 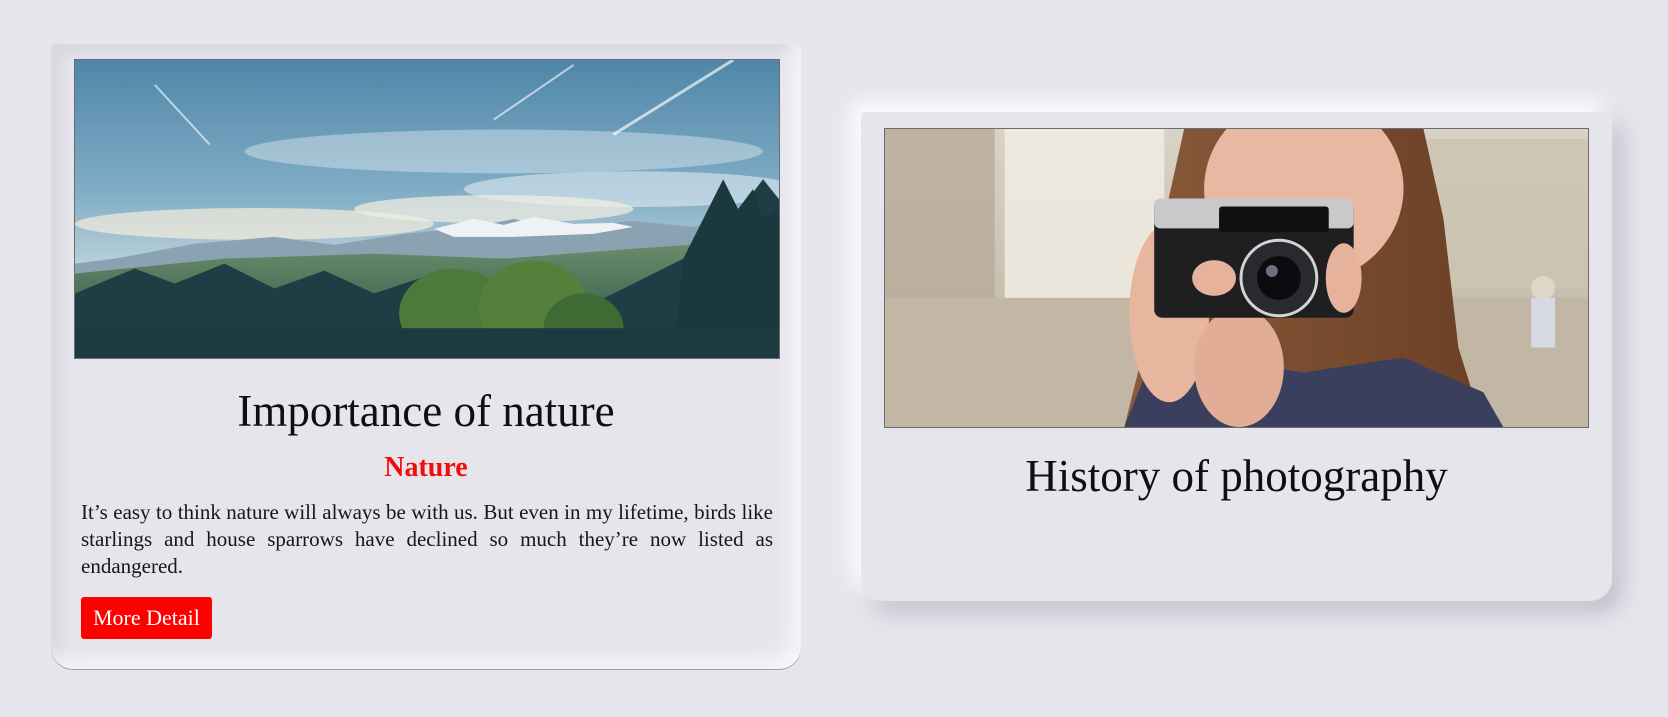 I want to click on card-subtitle: Nature, so click(x=426, y=467).